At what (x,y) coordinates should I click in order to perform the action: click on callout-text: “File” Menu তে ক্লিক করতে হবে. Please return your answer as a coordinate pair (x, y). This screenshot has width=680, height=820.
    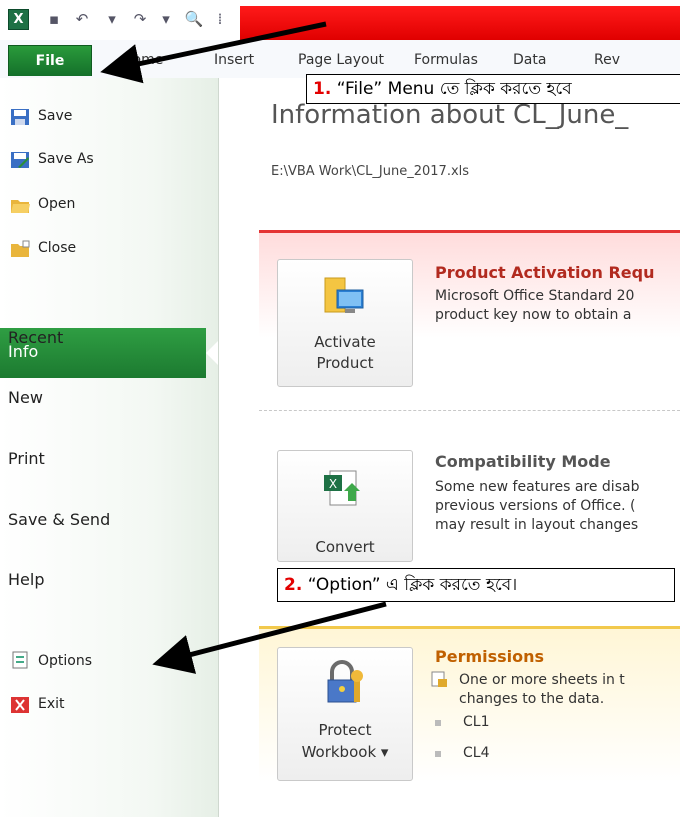
    Looking at the image, I should click on (454, 89).